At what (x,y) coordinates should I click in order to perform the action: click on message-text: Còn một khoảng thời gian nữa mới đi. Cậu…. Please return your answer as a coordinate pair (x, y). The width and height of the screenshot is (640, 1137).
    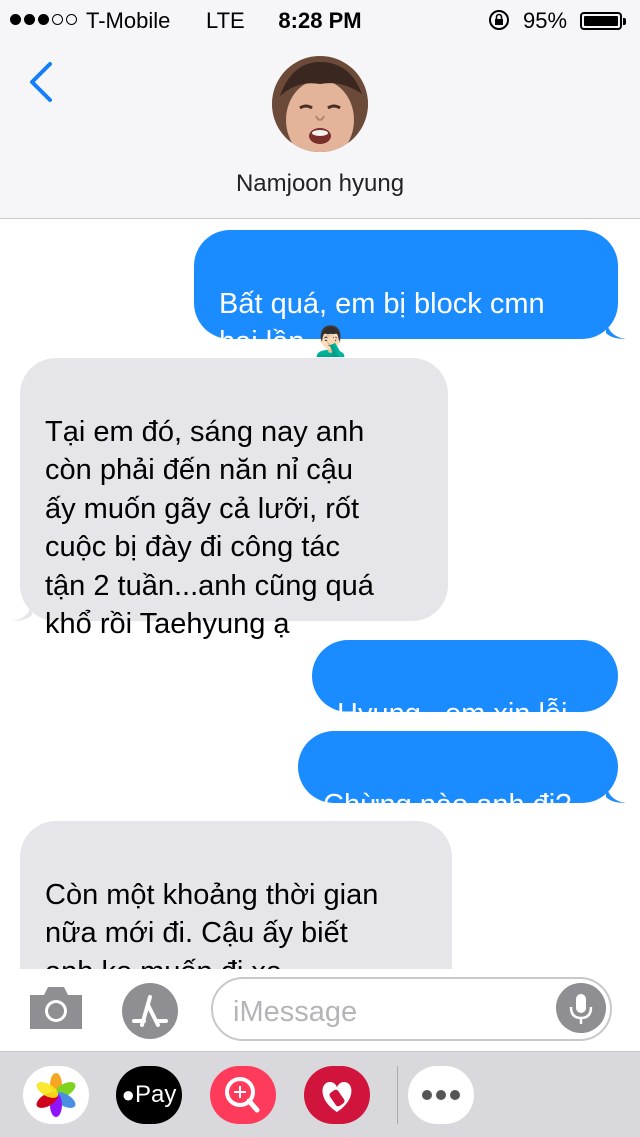
    Looking at the image, I should click on (212, 924).